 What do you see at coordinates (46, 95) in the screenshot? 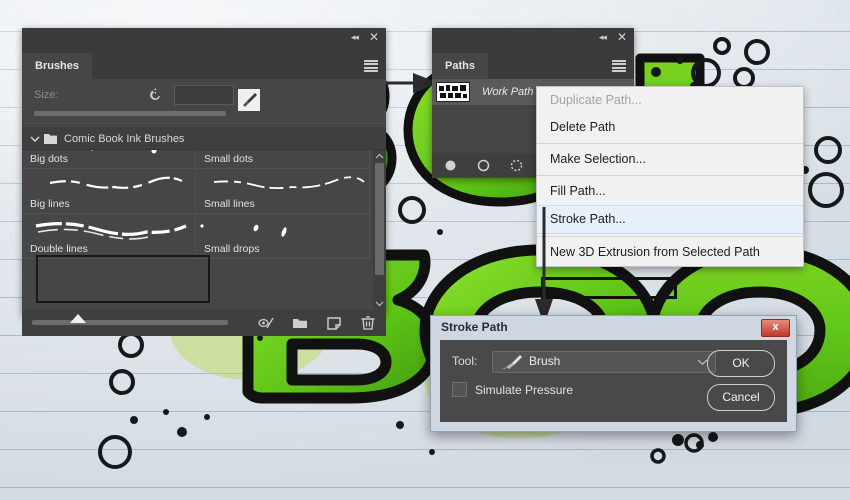
I see `brush-size-label: Size:` at bounding box center [46, 95].